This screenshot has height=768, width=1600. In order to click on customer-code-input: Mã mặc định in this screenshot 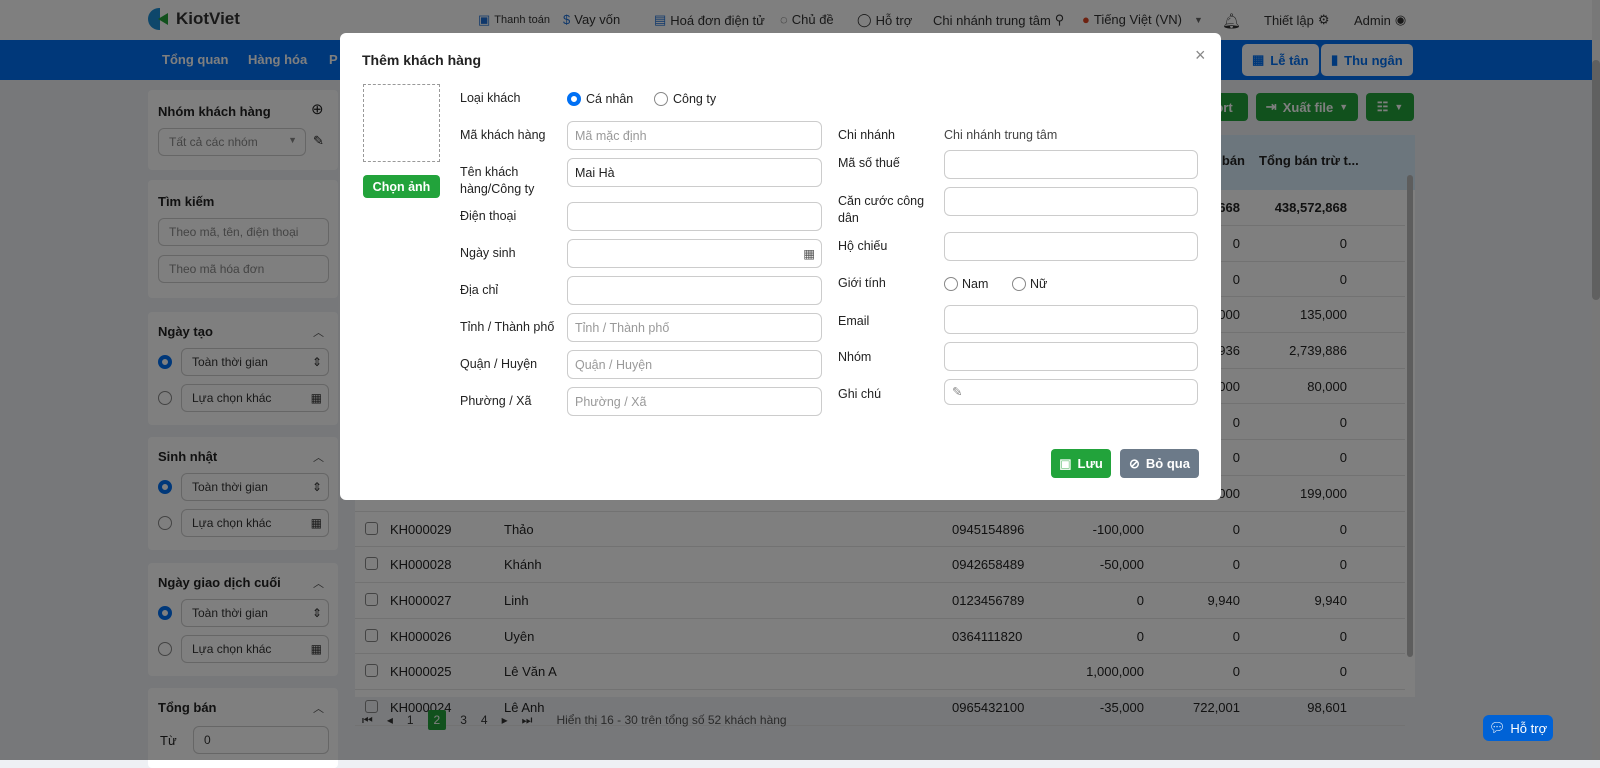, I will do `click(694, 135)`.